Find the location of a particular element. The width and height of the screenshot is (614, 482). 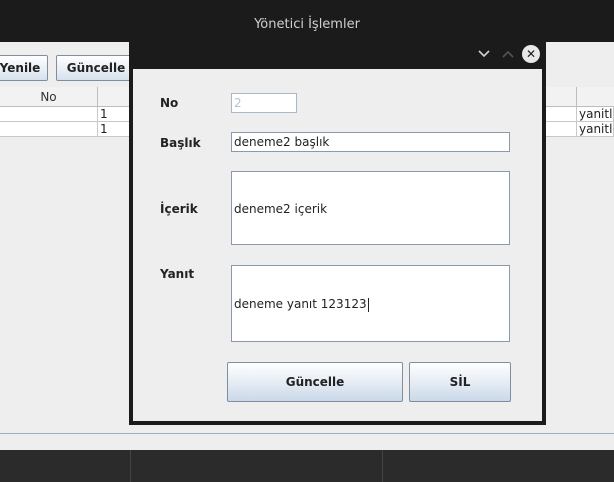

content-label: İçerik is located at coordinates (179, 209).